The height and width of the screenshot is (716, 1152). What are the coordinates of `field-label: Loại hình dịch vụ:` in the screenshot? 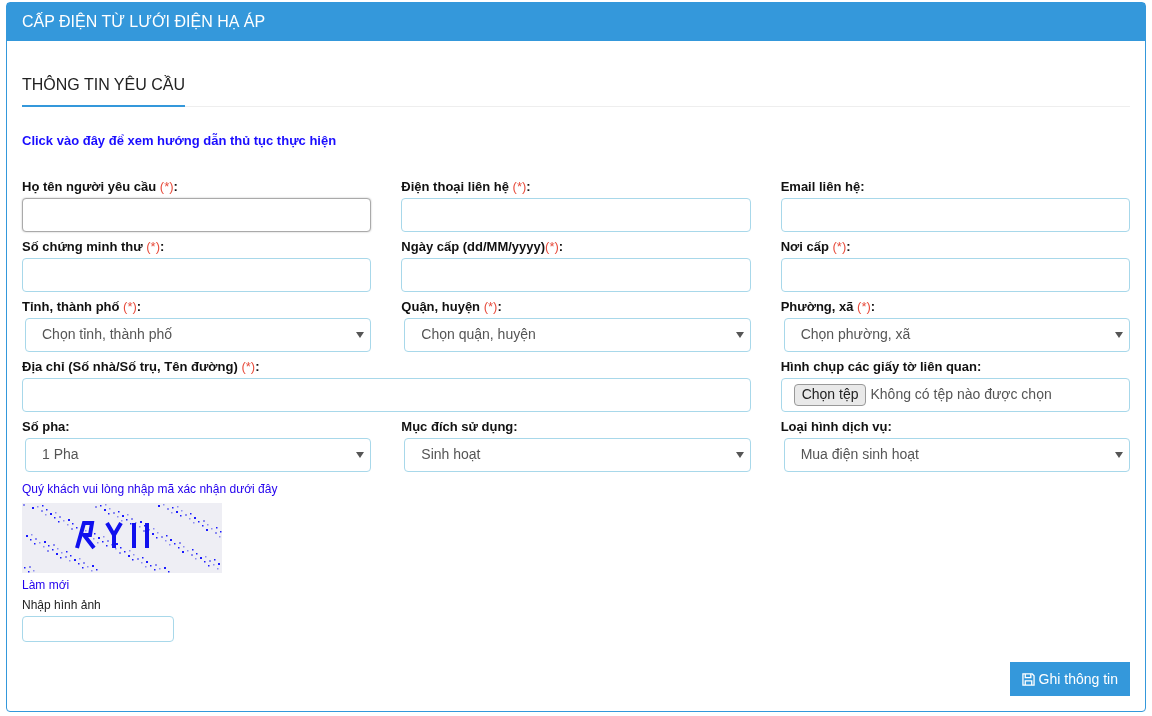 It's located at (836, 426).